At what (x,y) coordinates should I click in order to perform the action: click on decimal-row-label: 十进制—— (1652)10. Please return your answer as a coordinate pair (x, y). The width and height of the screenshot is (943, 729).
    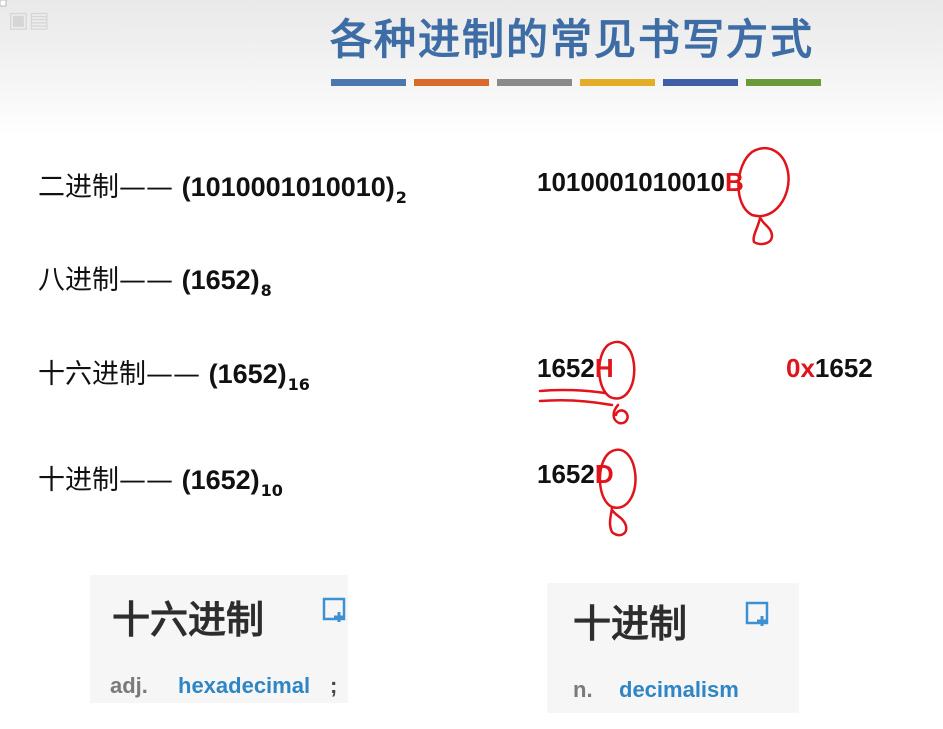
    Looking at the image, I should click on (160, 479).